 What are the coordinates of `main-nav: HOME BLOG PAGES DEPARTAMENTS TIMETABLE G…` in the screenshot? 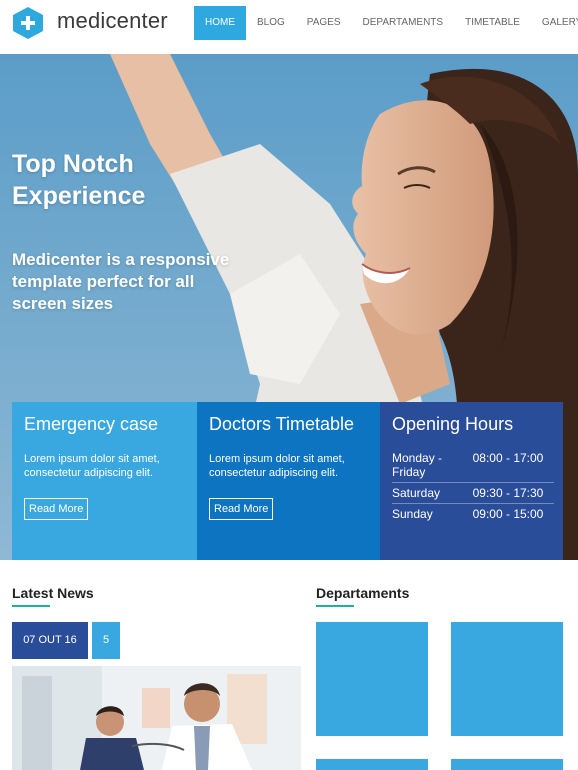 It's located at (386, 23).